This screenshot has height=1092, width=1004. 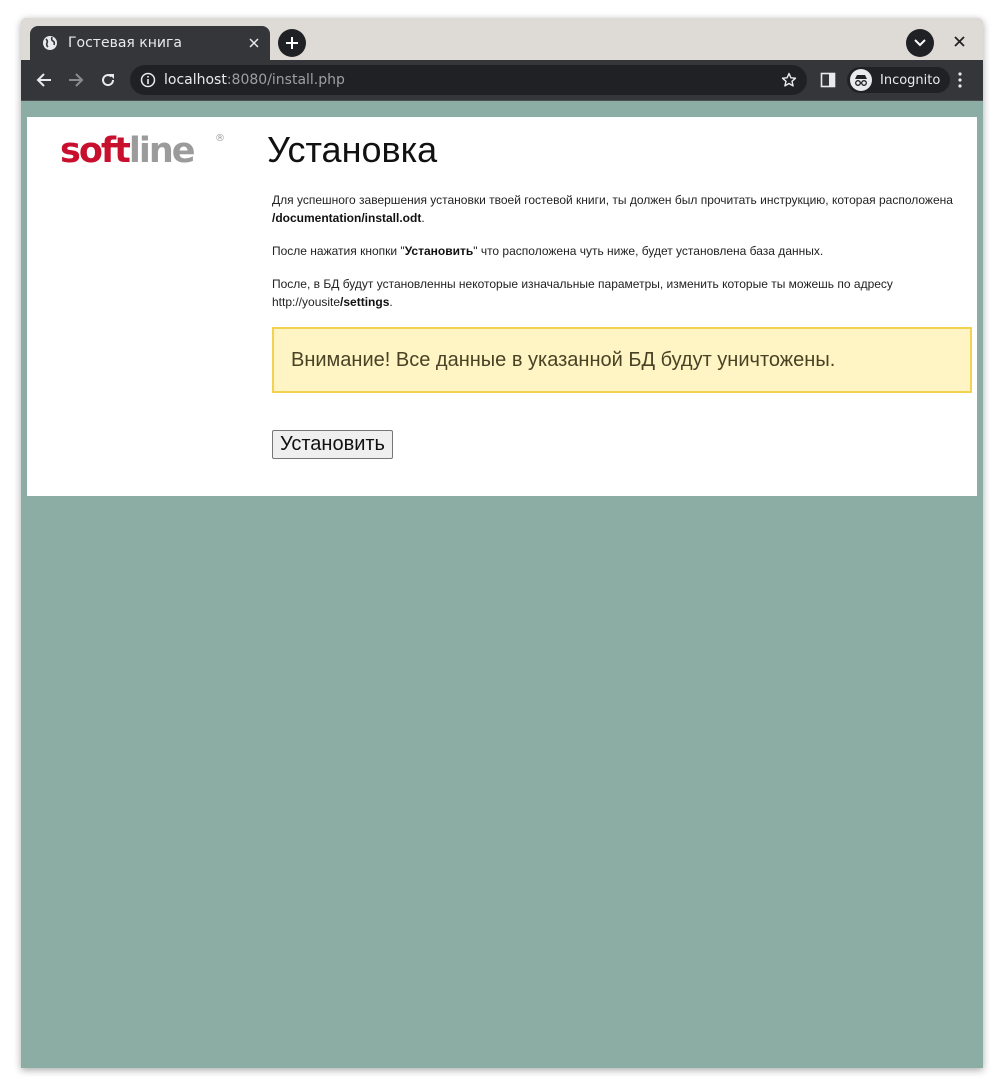 I want to click on url-host: localhost, so click(x=195, y=80).